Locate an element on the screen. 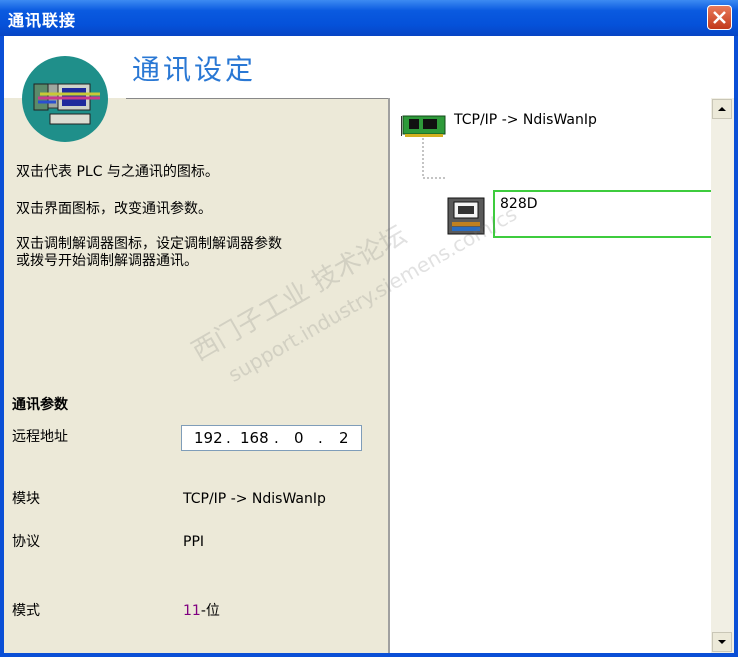 This screenshot has height=657, width=738. params-section-title: 通讯参数 is located at coordinates (40, 405).